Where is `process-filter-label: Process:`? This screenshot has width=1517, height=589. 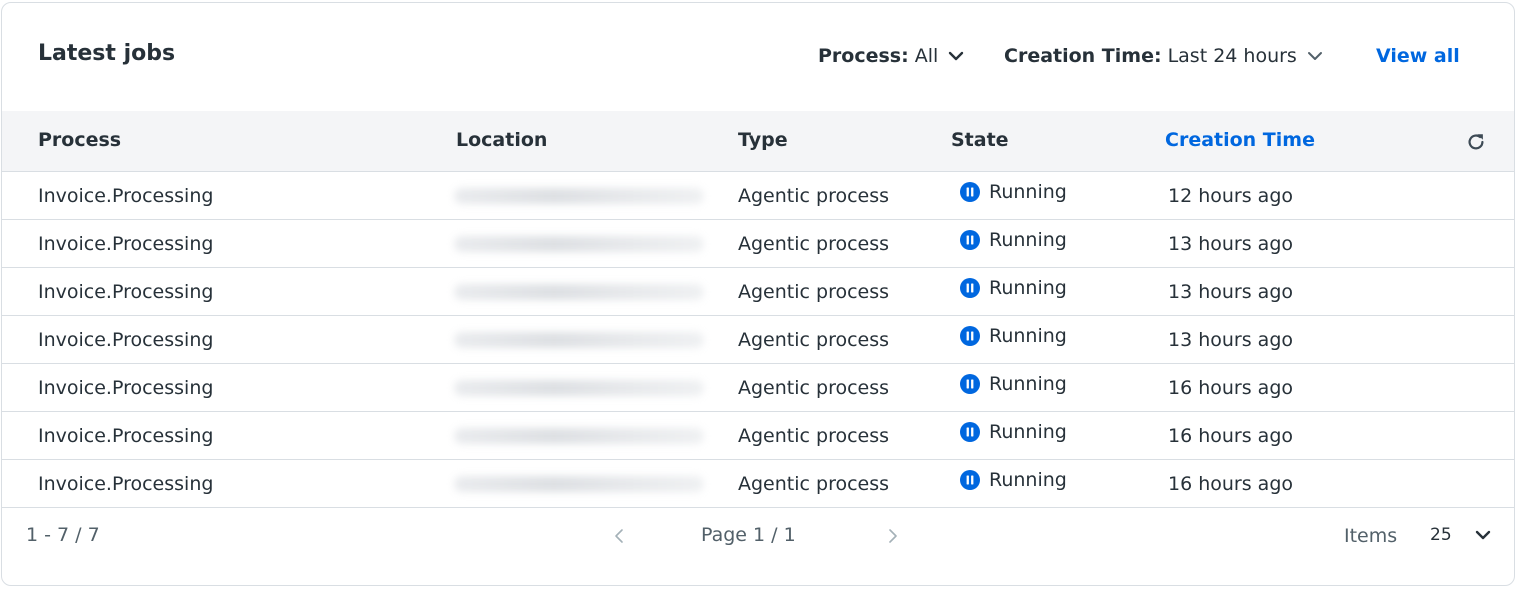 process-filter-label: Process: is located at coordinates (863, 56).